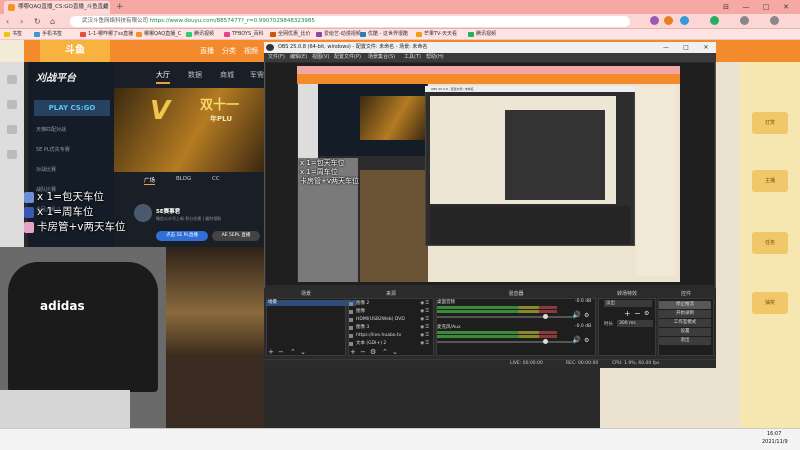 The image size is (800, 450). What do you see at coordinates (71, 150) in the screenshot?
I see `game-side-item: 5E PL优先专赛` at bounding box center [71, 150].